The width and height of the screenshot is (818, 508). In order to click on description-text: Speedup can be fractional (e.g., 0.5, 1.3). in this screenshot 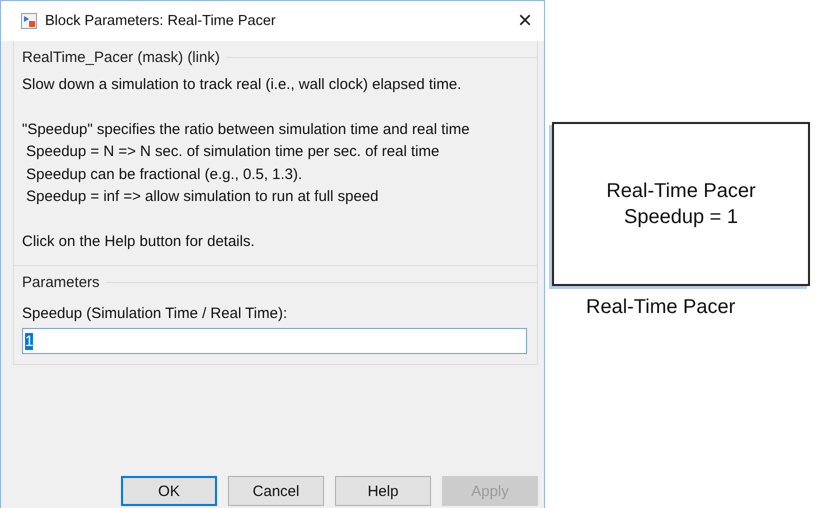, I will do `click(164, 174)`.